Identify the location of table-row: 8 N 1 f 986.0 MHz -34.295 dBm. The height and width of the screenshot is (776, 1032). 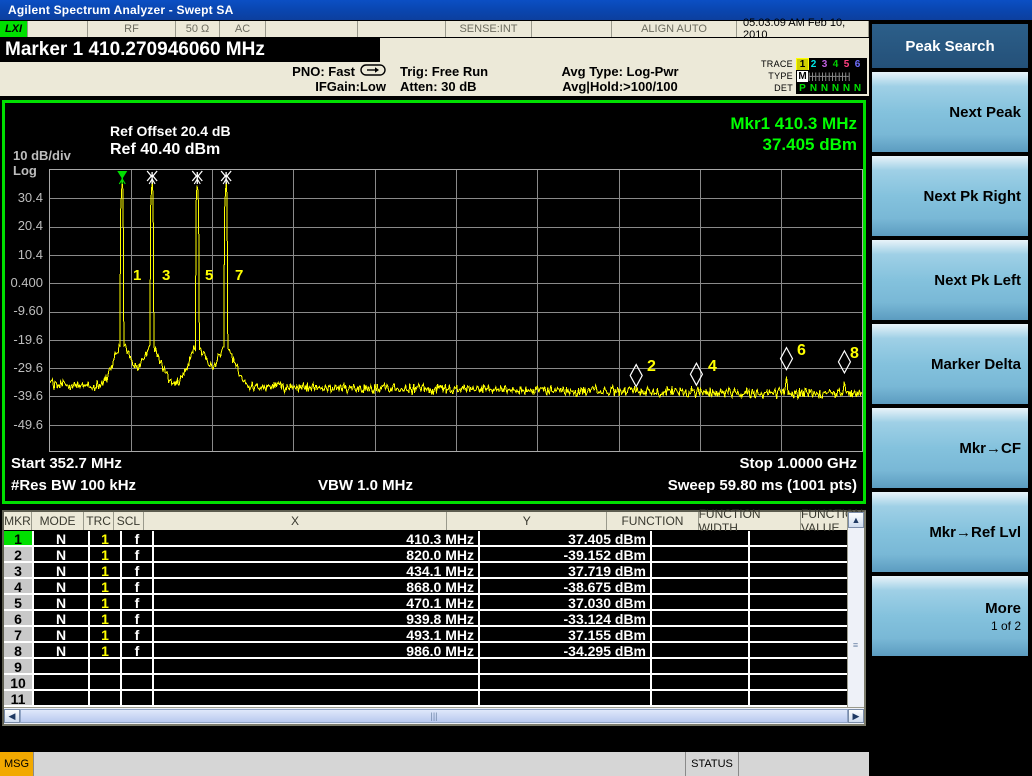
(434, 651).